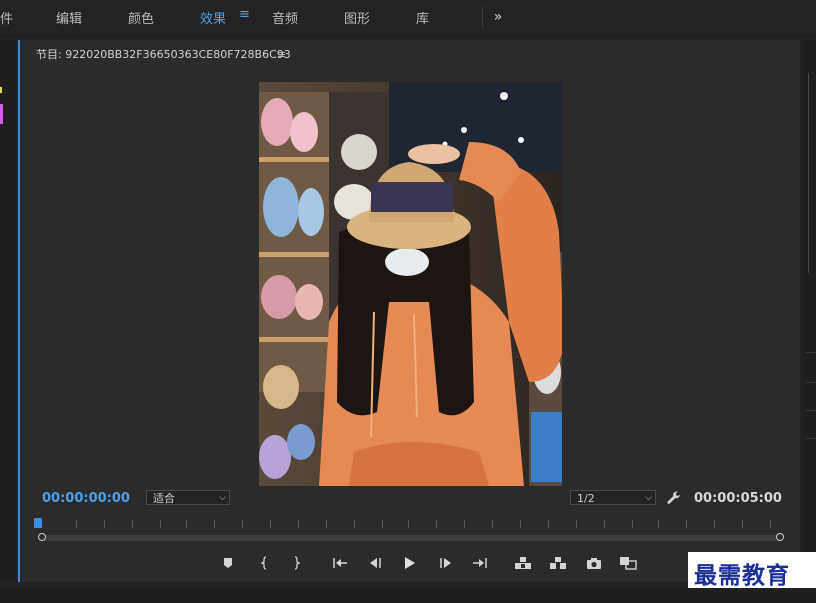 The image size is (816, 603). I want to click on zoom-scrollbar-track, so click(411, 538).